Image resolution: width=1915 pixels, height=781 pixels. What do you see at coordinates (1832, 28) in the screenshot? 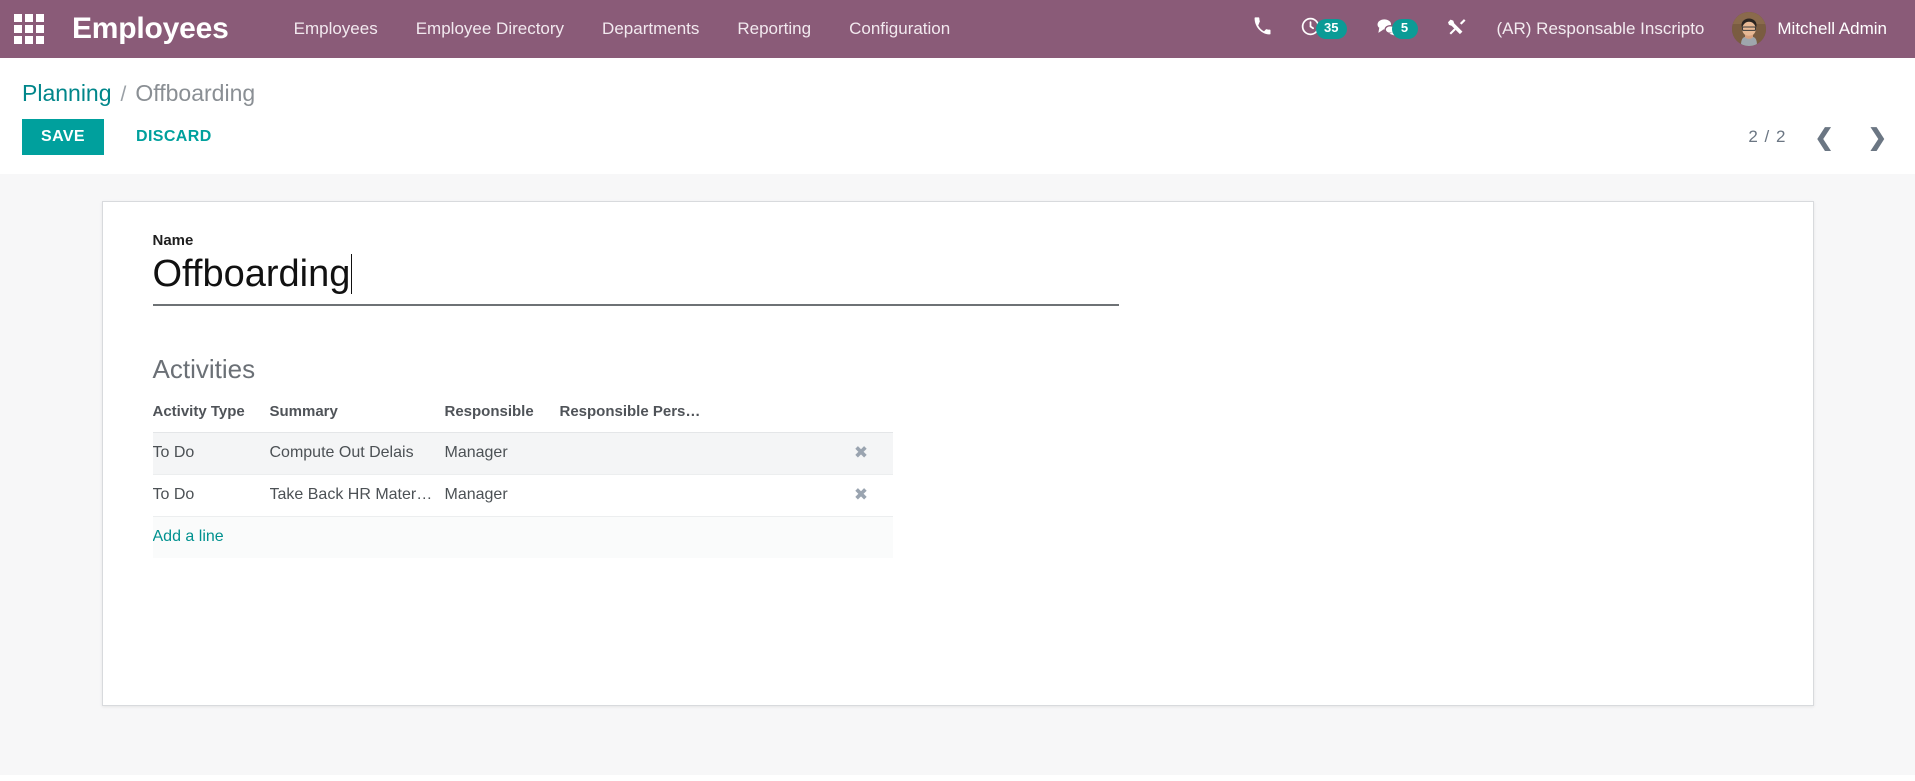
I see `user-name-label: Mitchell Admin` at bounding box center [1832, 28].